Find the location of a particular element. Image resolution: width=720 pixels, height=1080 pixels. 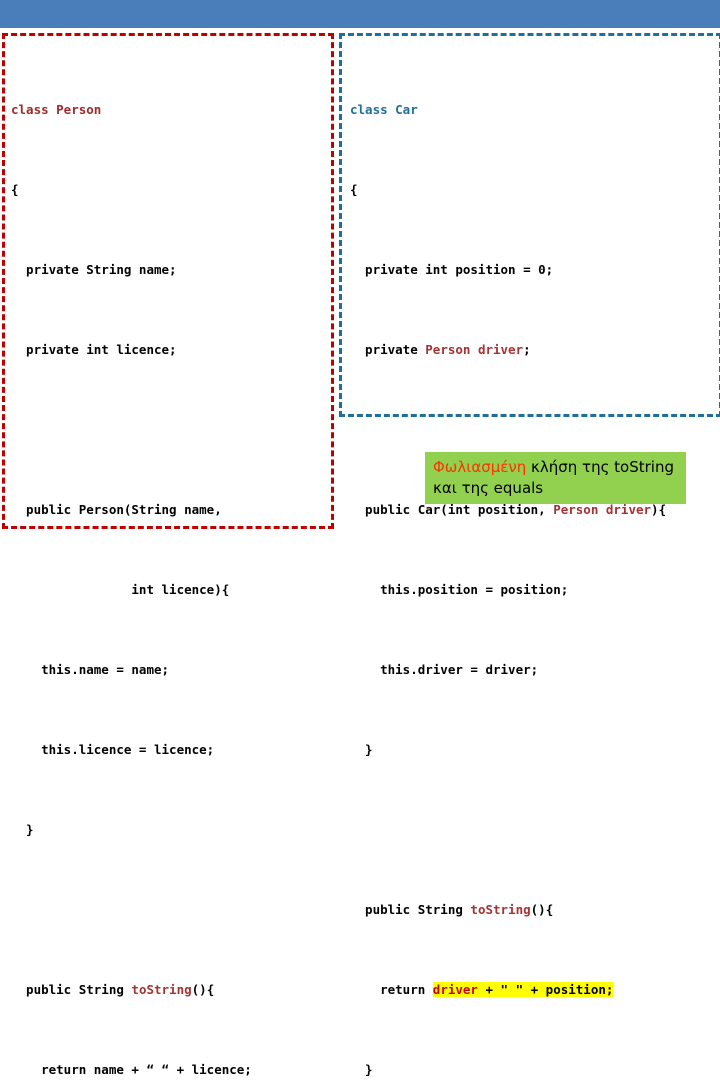

code-line: private int position = 0; is located at coordinates (452, 269).